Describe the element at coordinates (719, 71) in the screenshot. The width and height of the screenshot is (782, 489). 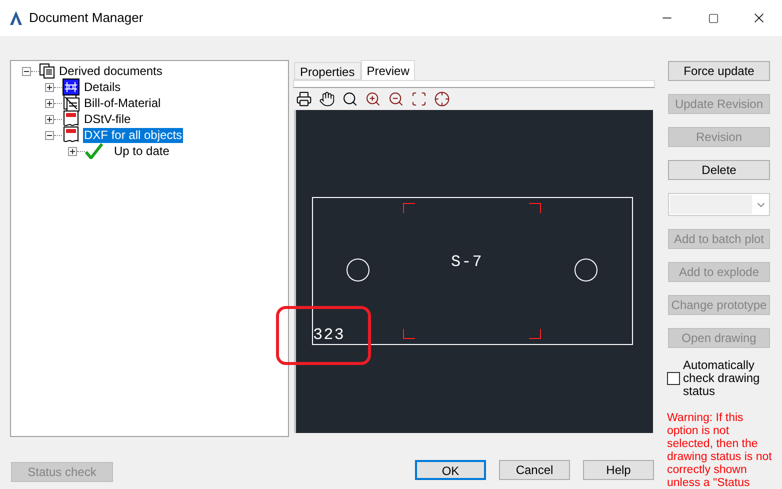
I see `action-button: Force update` at that location.